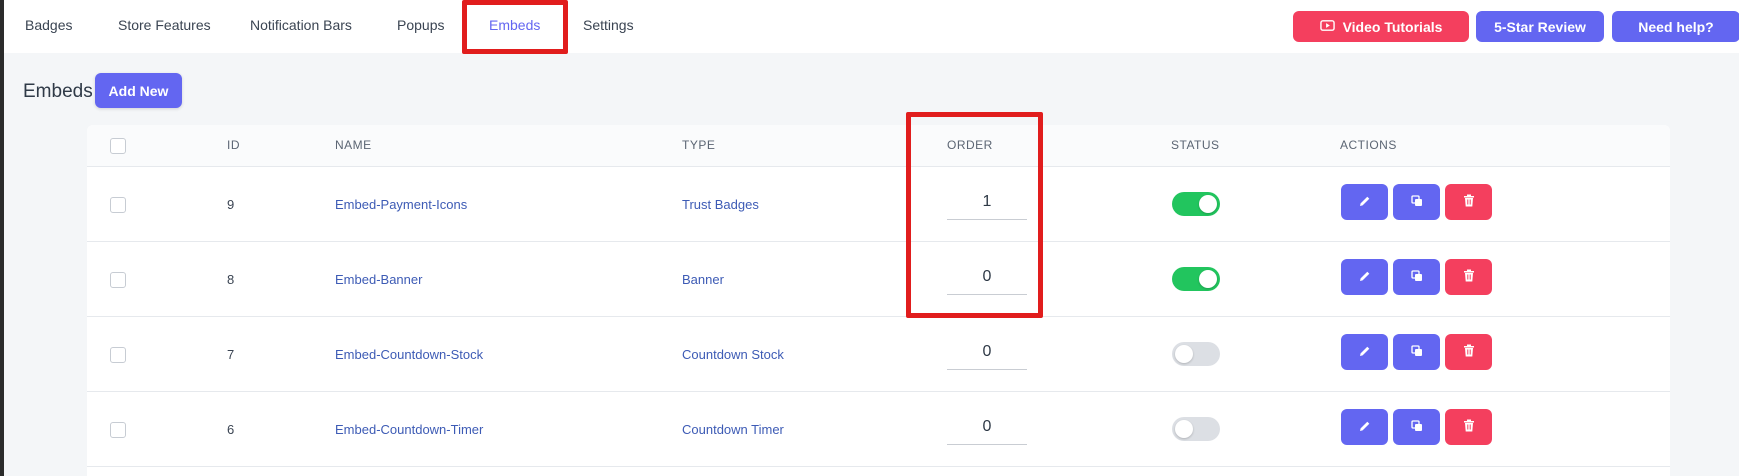 The height and width of the screenshot is (476, 1739). I want to click on tab-embeds: Embeds, so click(514, 25).